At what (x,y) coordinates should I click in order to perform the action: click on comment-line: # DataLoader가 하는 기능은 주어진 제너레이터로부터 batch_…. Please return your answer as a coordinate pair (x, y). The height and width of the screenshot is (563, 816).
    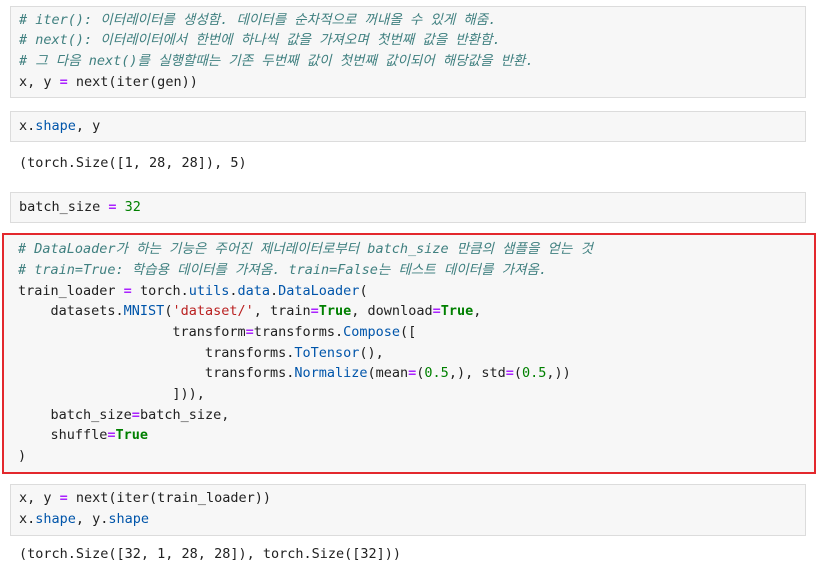
    Looking at the image, I should click on (305, 249).